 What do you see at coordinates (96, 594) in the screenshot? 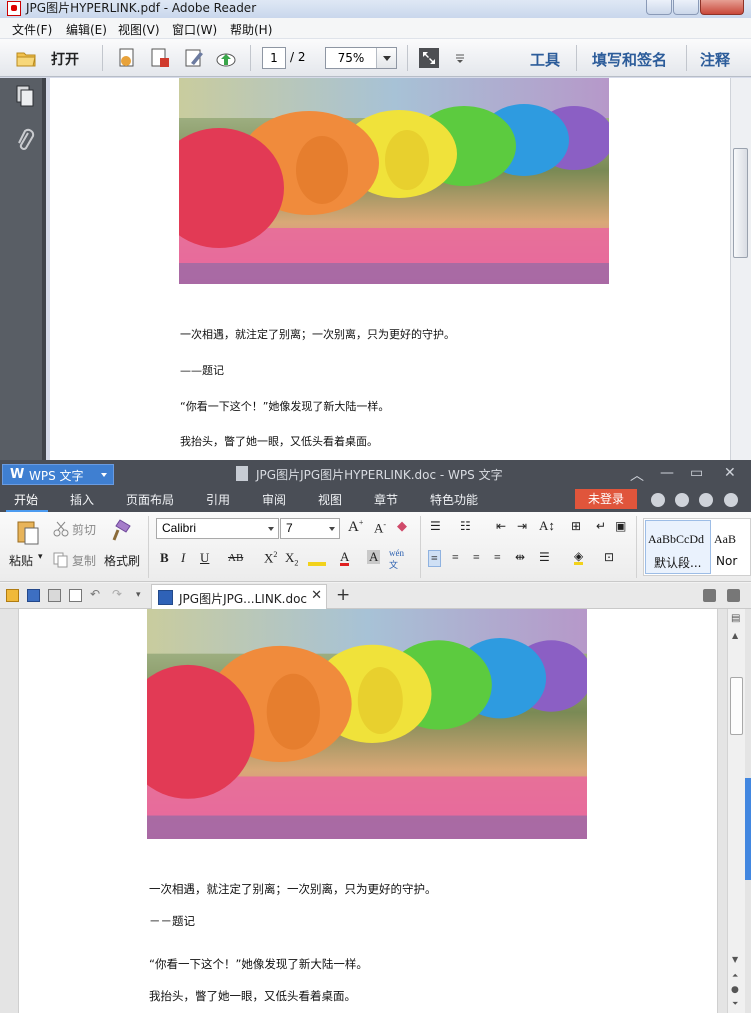
I see `undo-icon: ↶` at bounding box center [96, 594].